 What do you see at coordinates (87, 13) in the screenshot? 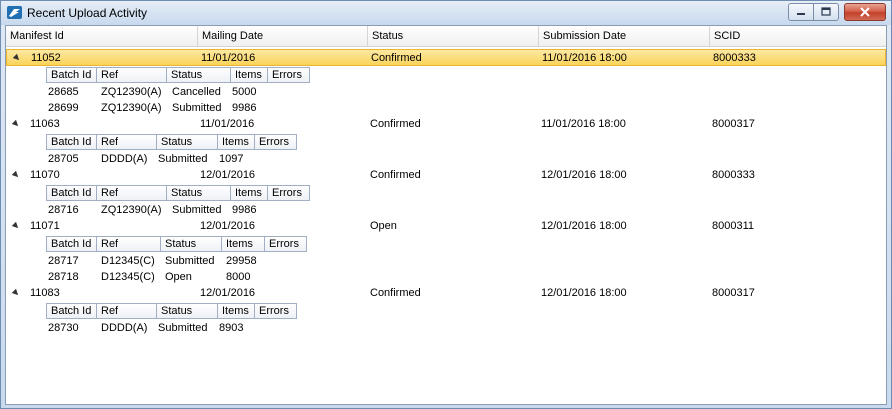
I see `window-title: Recent Upload Activity` at bounding box center [87, 13].